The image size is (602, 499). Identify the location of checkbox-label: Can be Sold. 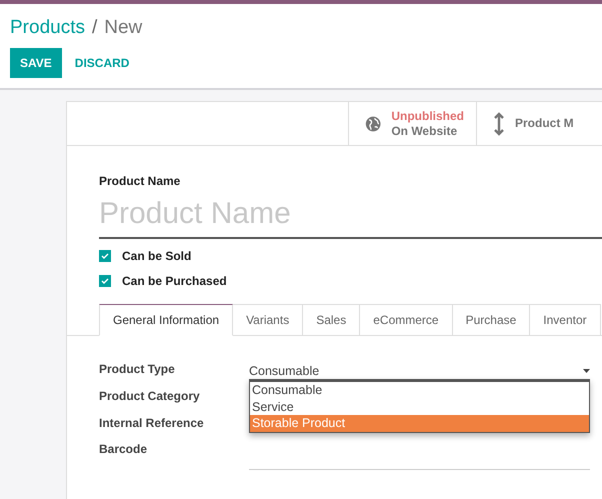
(157, 255).